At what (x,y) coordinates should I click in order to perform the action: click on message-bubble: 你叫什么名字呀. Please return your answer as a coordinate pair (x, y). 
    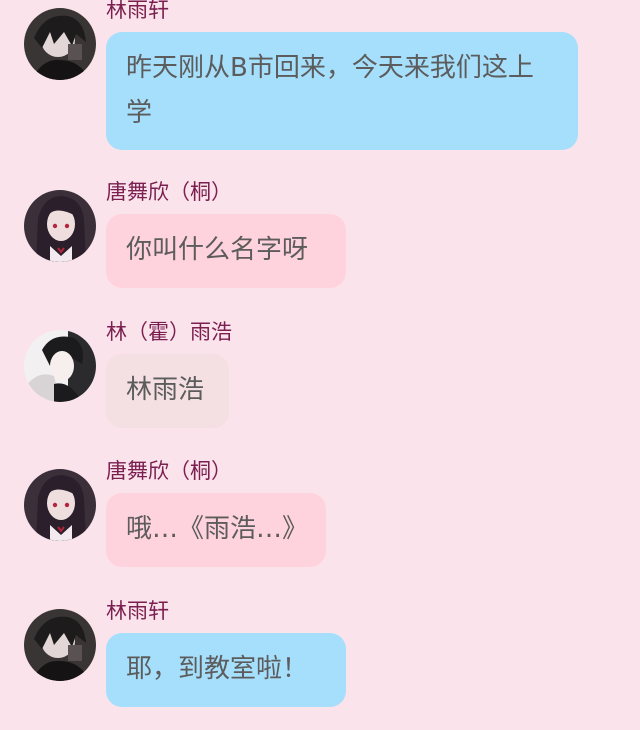
    Looking at the image, I should click on (226, 251).